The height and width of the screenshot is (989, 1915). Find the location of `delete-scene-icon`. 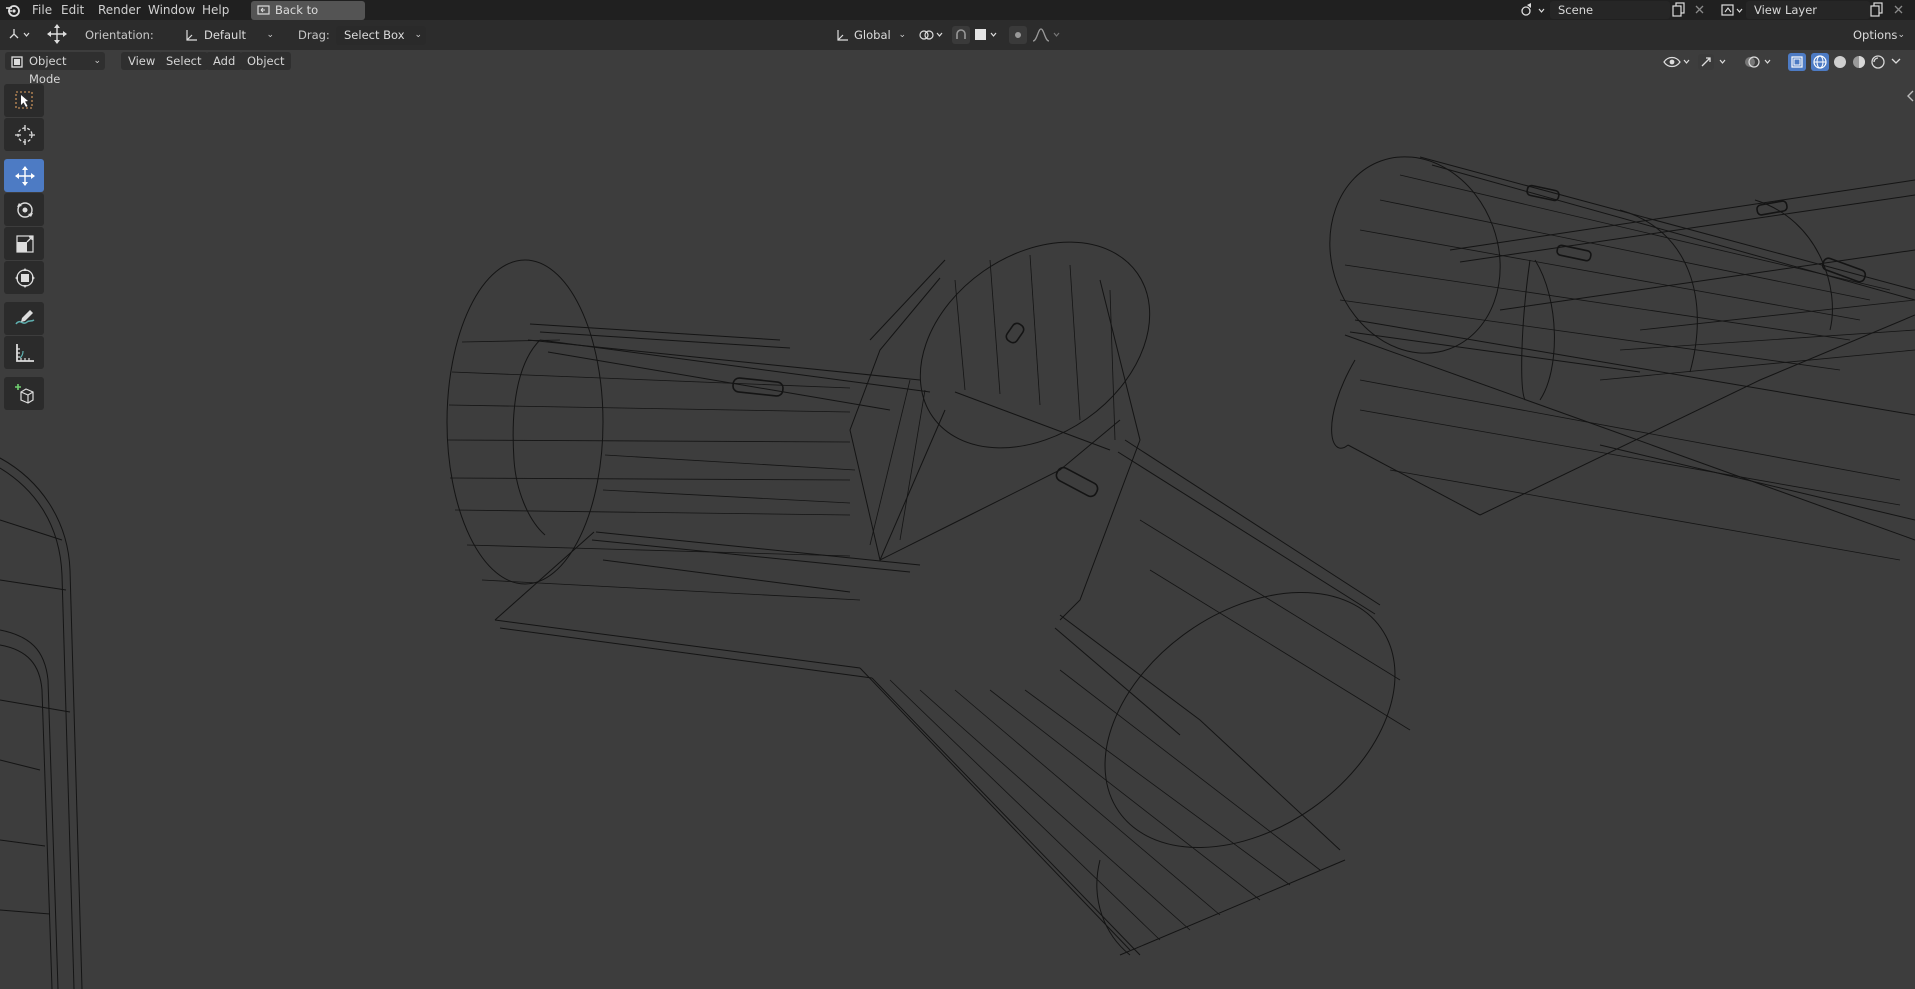

delete-scene-icon is located at coordinates (1699, 11).